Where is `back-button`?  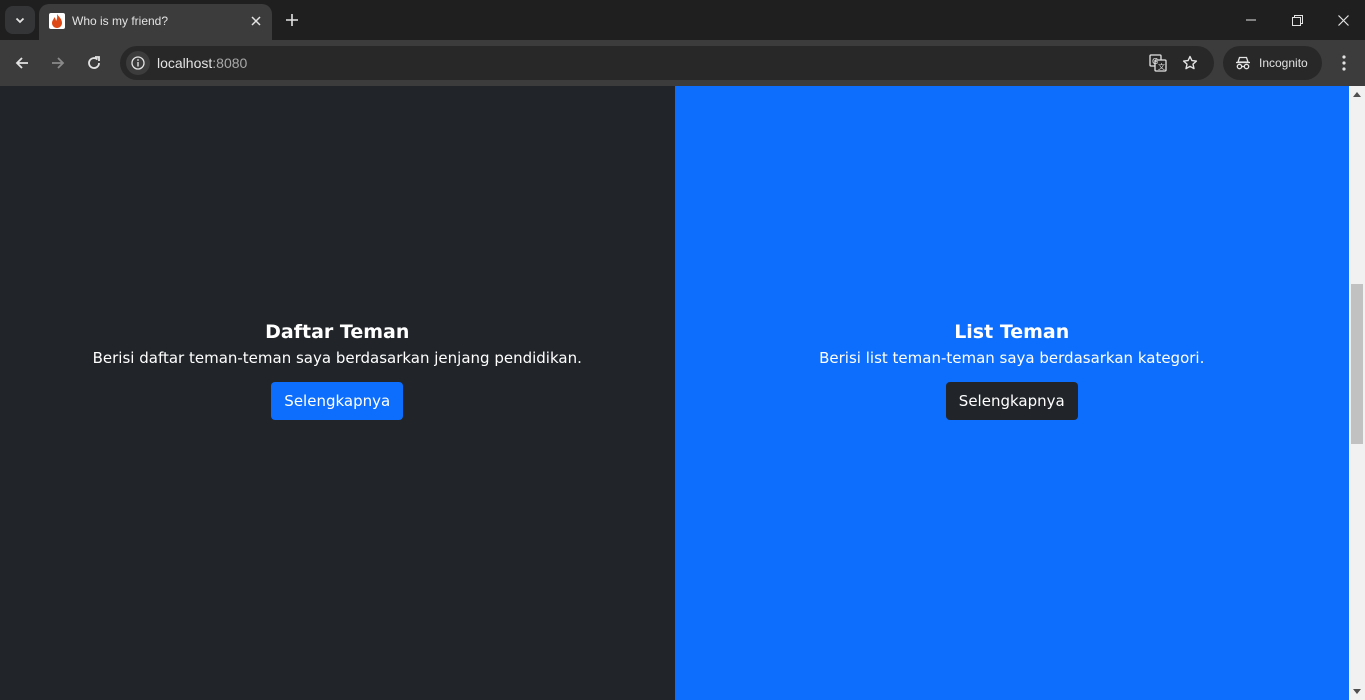
back-button is located at coordinates (22, 63).